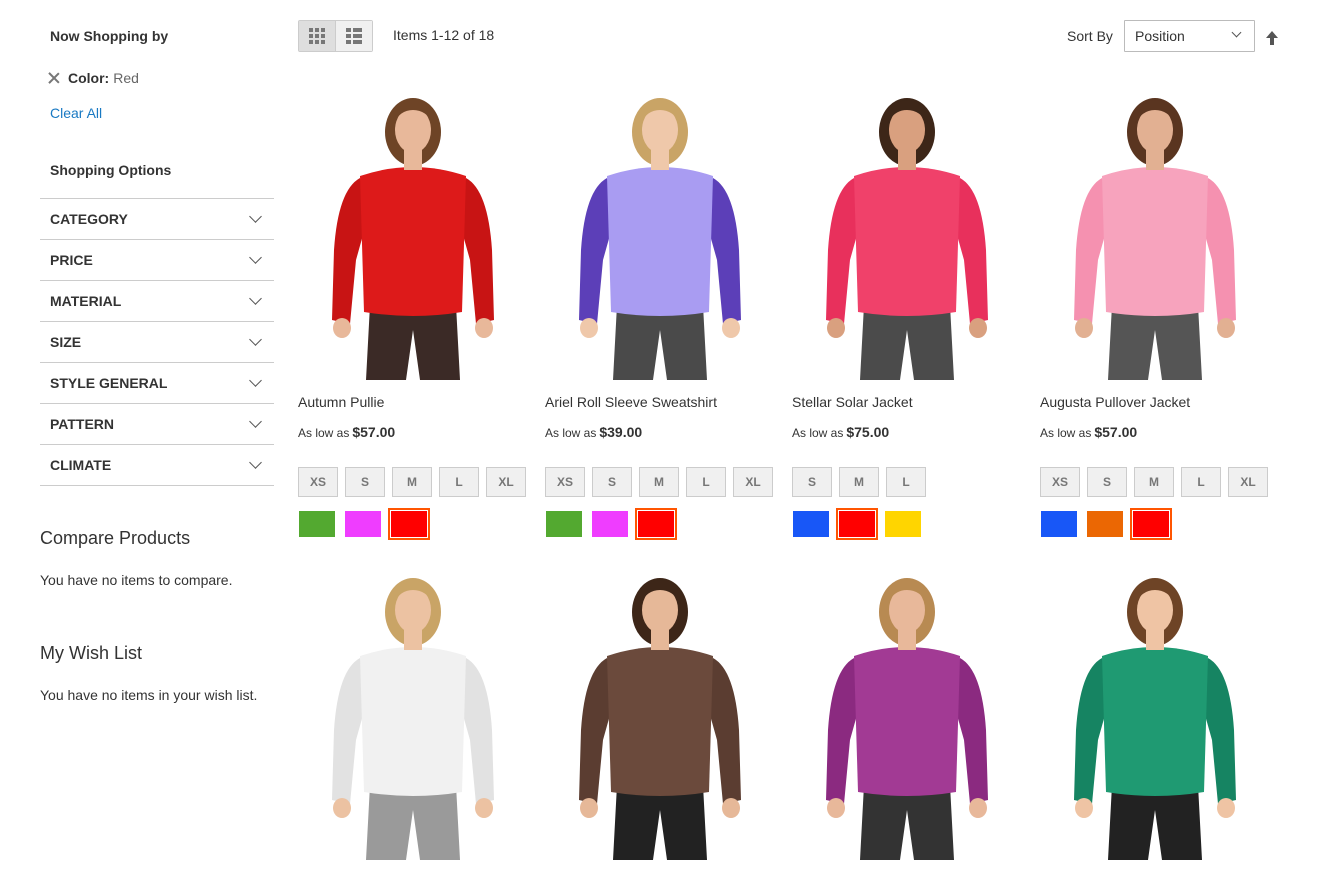  Describe the element at coordinates (81, 465) in the screenshot. I see `facet-label: CLIMATE` at that location.